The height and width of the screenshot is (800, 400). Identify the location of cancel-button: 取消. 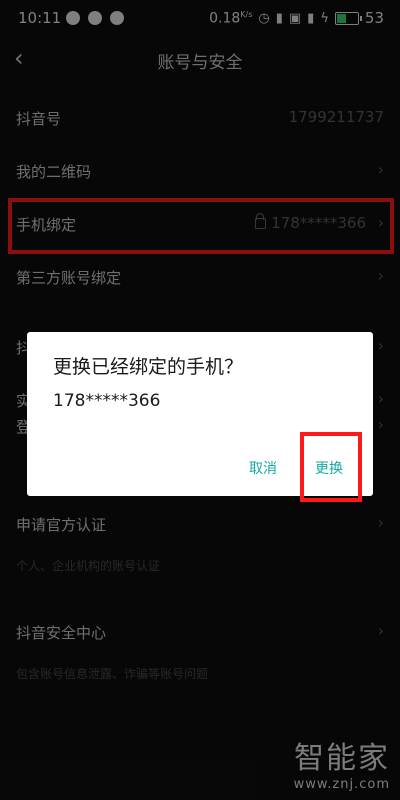
(263, 468).